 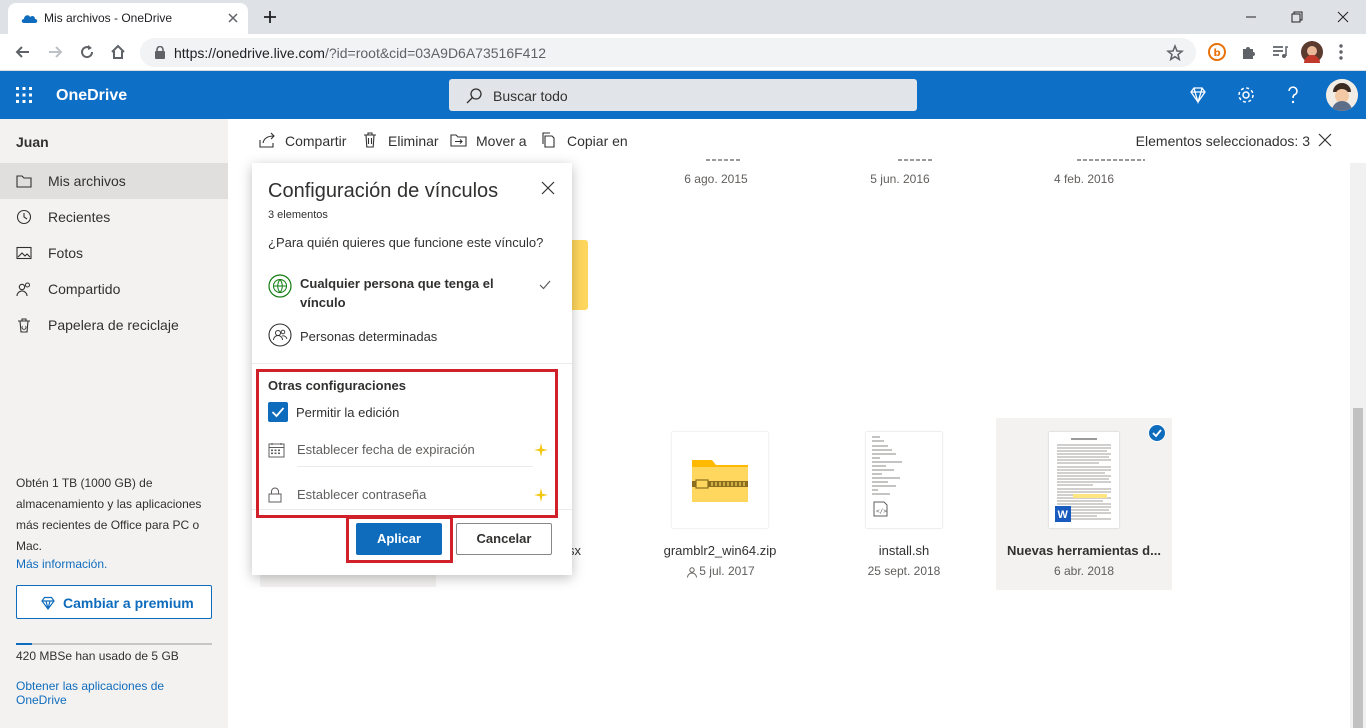 What do you see at coordinates (97, 656) in the screenshot?
I see `storage-usage-text: 420 MBSe han usado de 5 GB` at bounding box center [97, 656].